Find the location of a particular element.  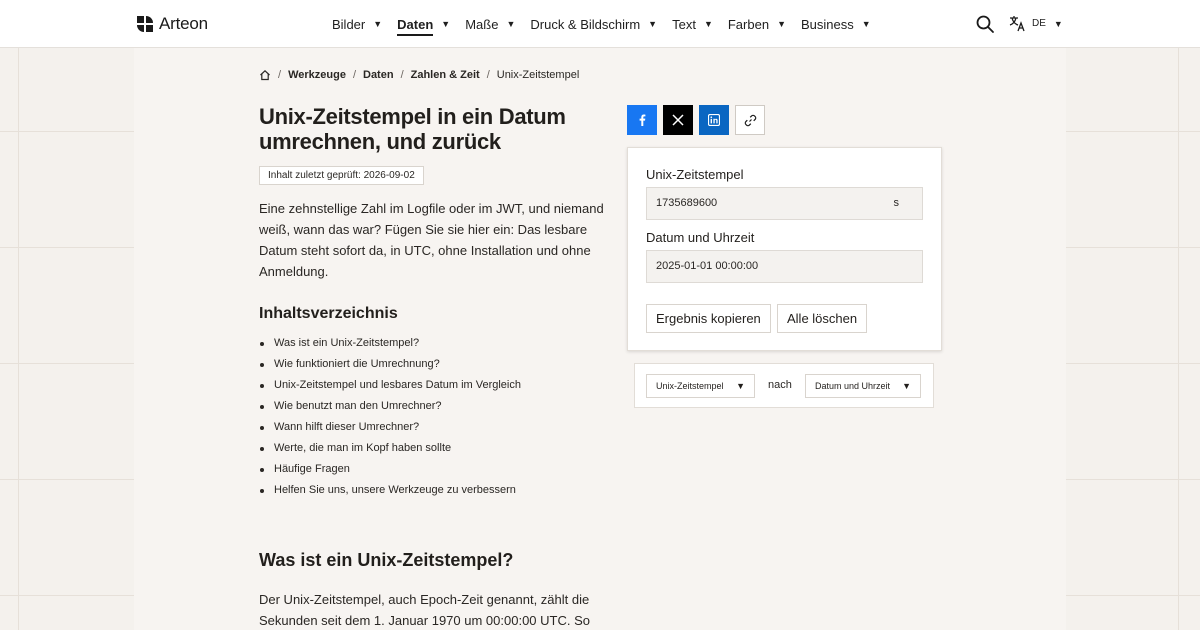

from-unit-select: Unix-Zeitstempel ▼ is located at coordinates (700, 386).